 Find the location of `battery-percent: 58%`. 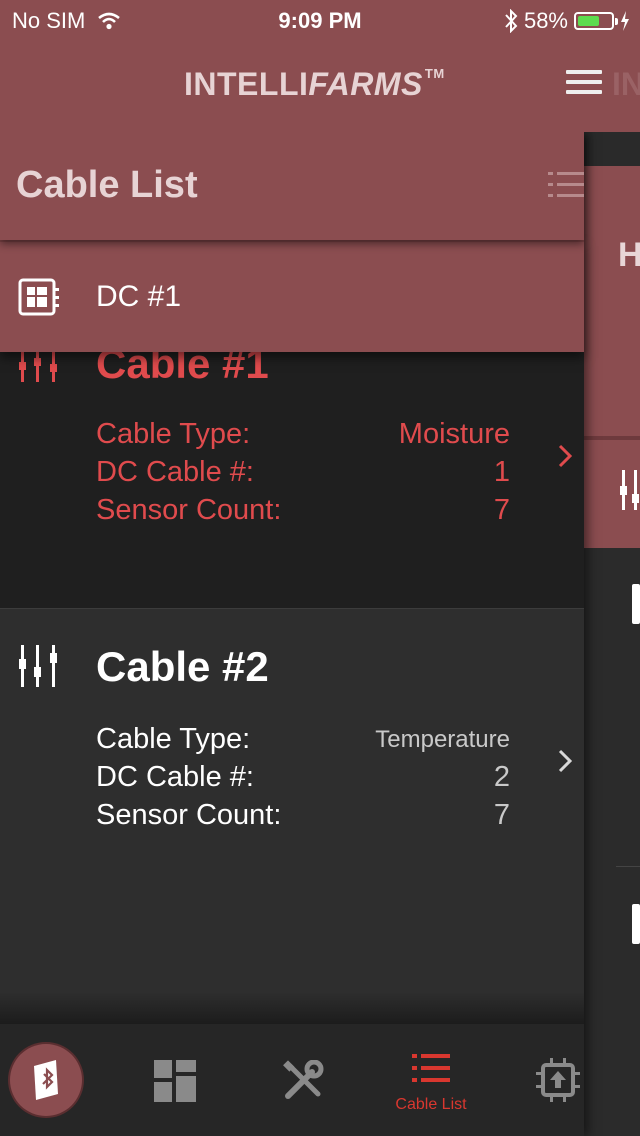

battery-percent: 58% is located at coordinates (545, 20).